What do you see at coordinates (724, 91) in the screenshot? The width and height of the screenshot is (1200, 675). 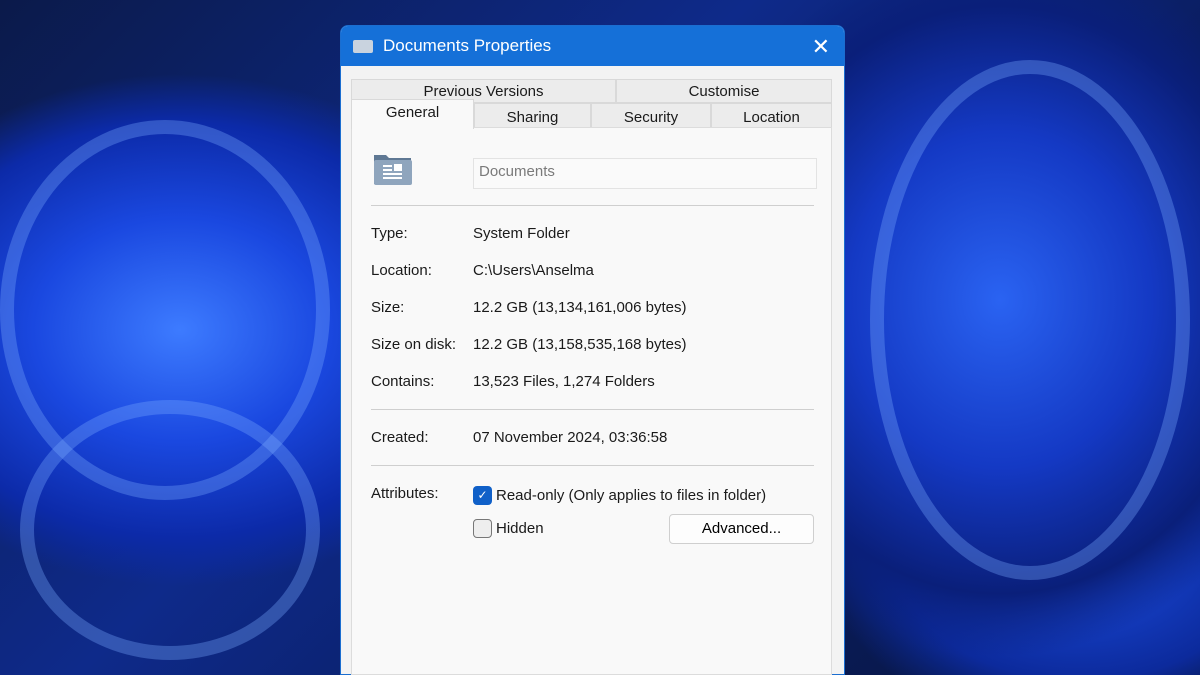 I see `tab-customise: Customise` at bounding box center [724, 91].